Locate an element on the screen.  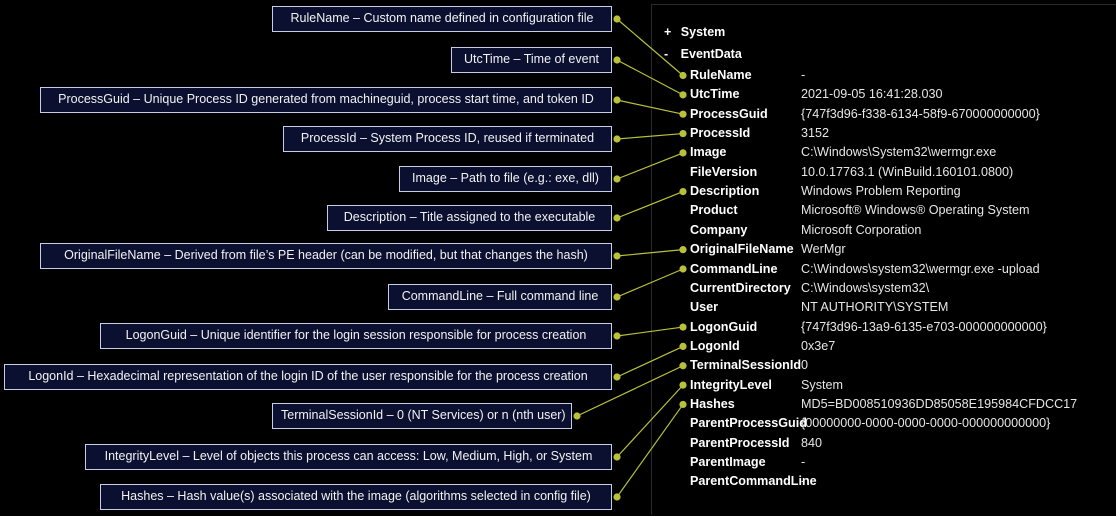
connector-lines is located at coordinates (630, 258).